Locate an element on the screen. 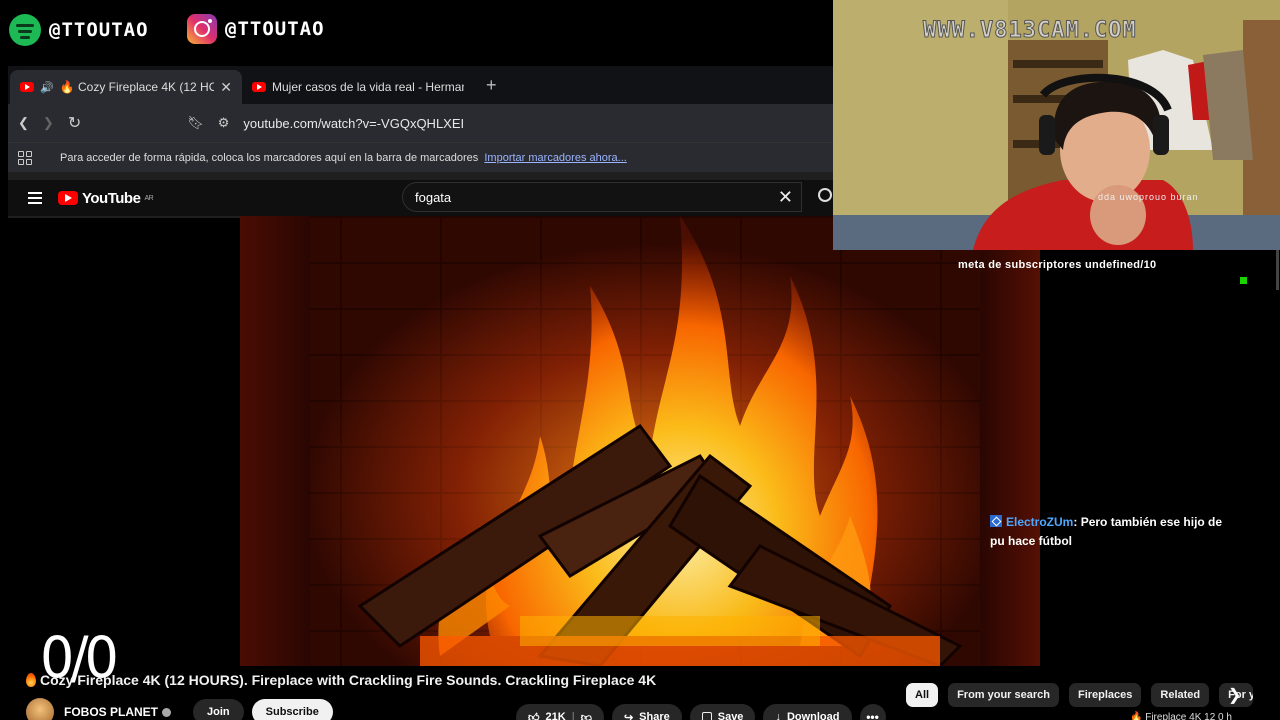 This screenshot has width=1280, height=720. subscribe-button: Subscribe is located at coordinates (292, 709).